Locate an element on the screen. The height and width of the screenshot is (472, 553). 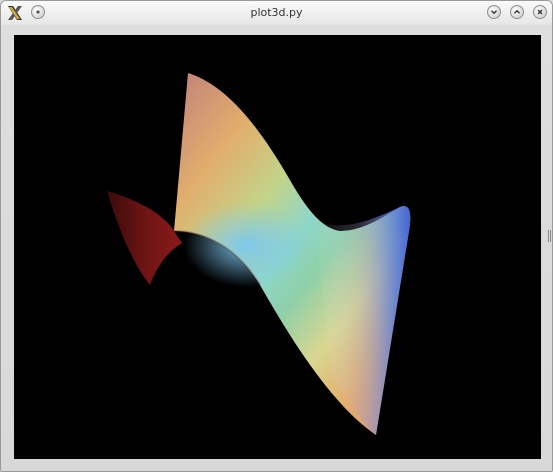
close-button is located at coordinates (540, 12).